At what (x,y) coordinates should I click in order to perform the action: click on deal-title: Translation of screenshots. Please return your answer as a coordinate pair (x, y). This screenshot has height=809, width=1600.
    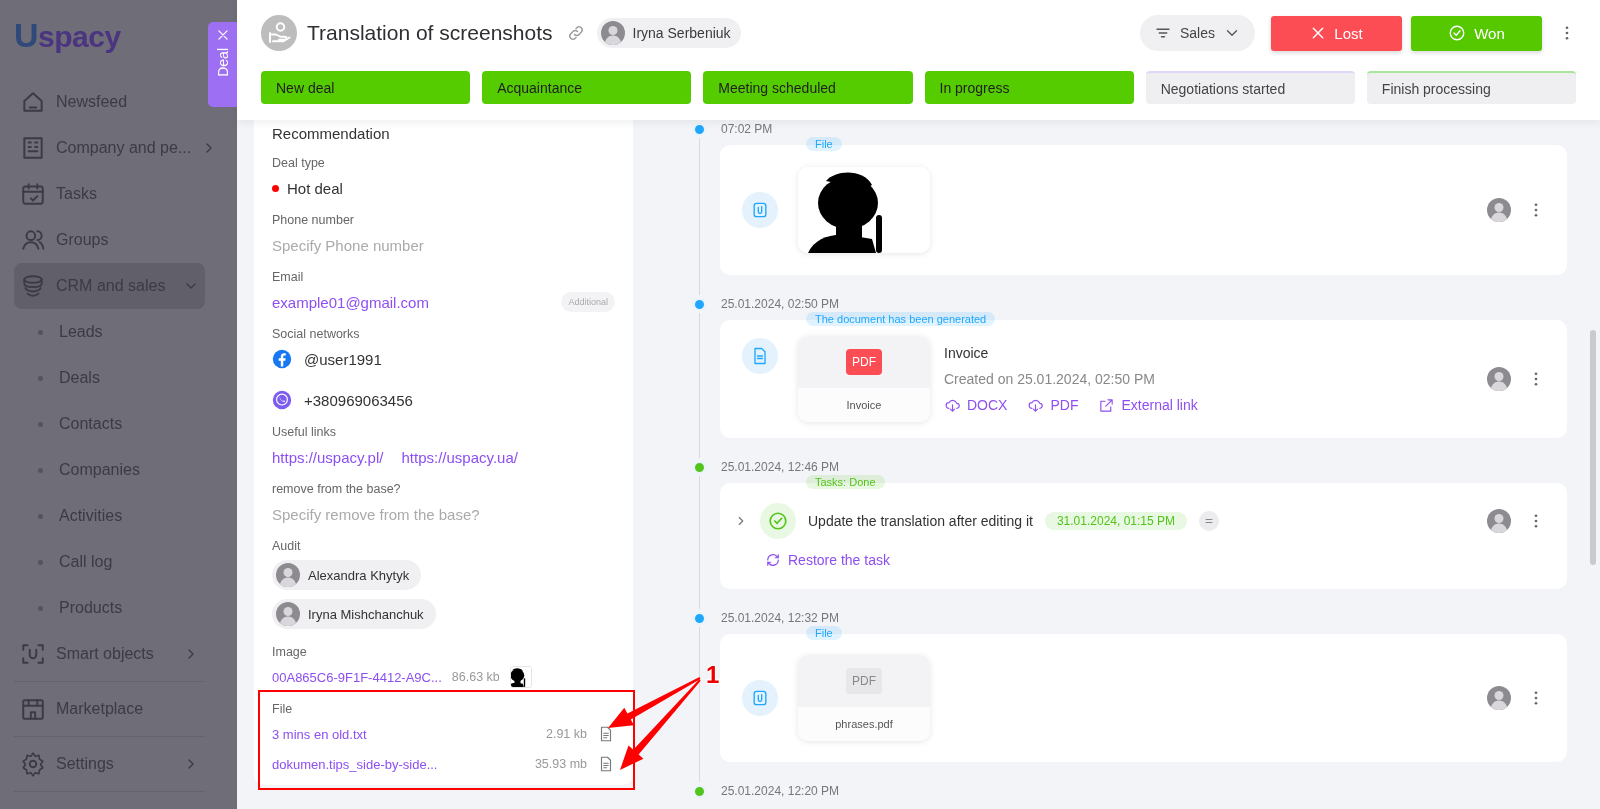
    Looking at the image, I should click on (430, 33).